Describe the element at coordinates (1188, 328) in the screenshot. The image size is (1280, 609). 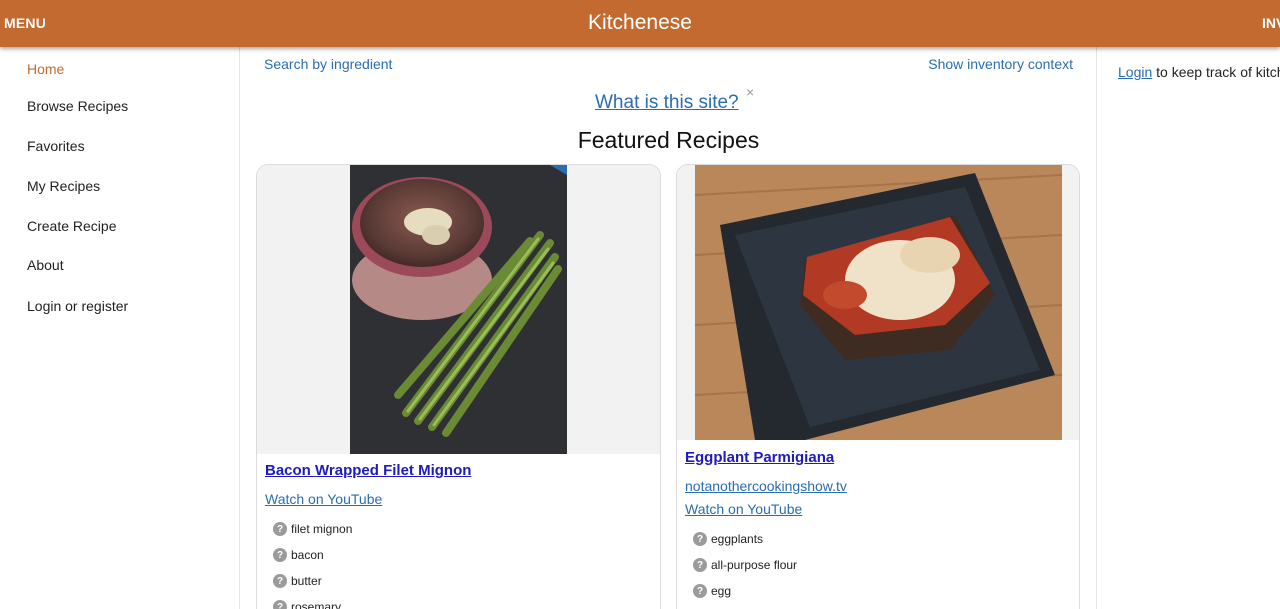
I see `right-sidebar: Login to keep track of kitche` at that location.